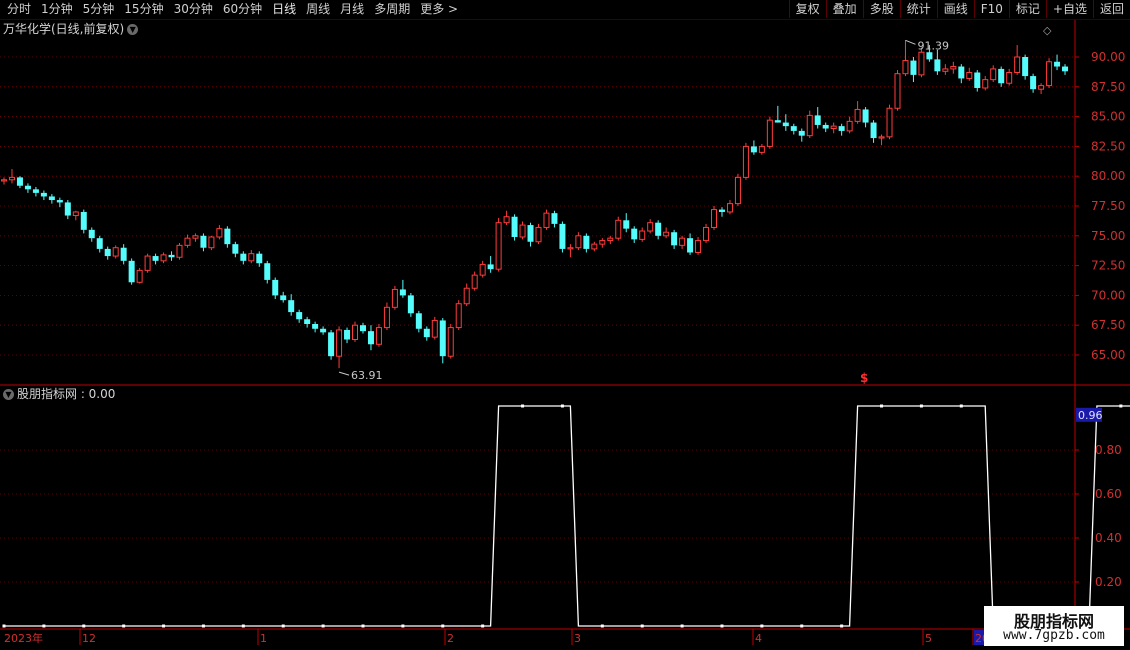 The width and height of the screenshot is (1130, 650). Describe the element at coordinates (23, 638) in the screenshot. I see `x-tick-label: 2023年` at that location.